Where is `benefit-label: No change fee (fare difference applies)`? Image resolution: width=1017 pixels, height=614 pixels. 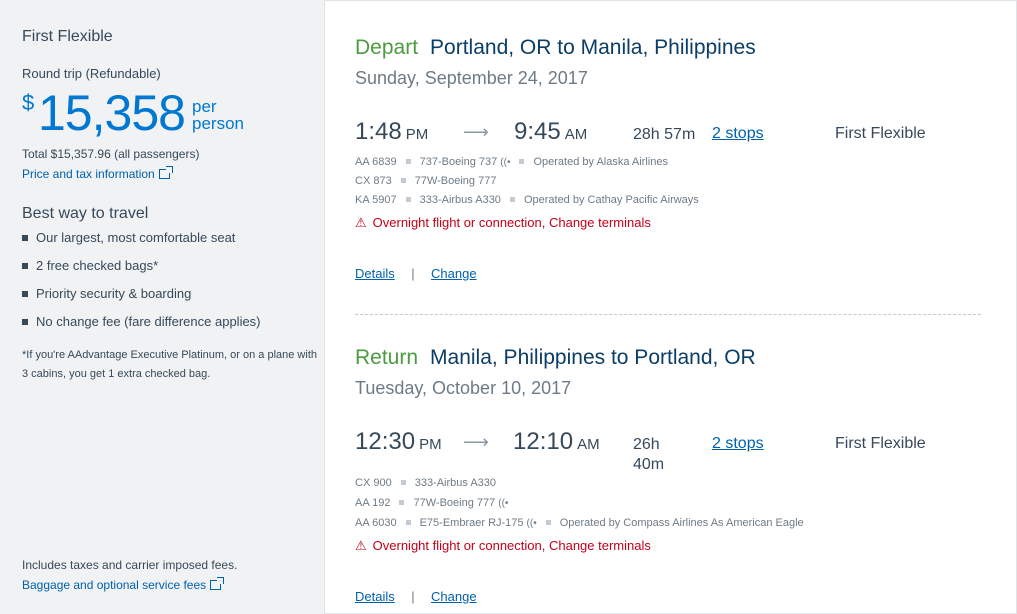
benefit-label: No change fee (fare difference applies) is located at coordinates (148, 321).